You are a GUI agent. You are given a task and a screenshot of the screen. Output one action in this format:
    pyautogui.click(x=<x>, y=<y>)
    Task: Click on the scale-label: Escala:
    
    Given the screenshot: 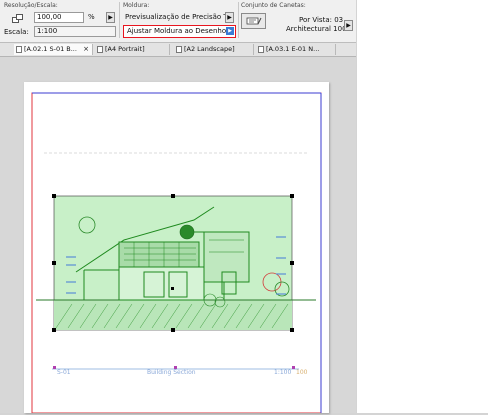 What is the action you would take?
    pyautogui.click(x=16, y=32)
    